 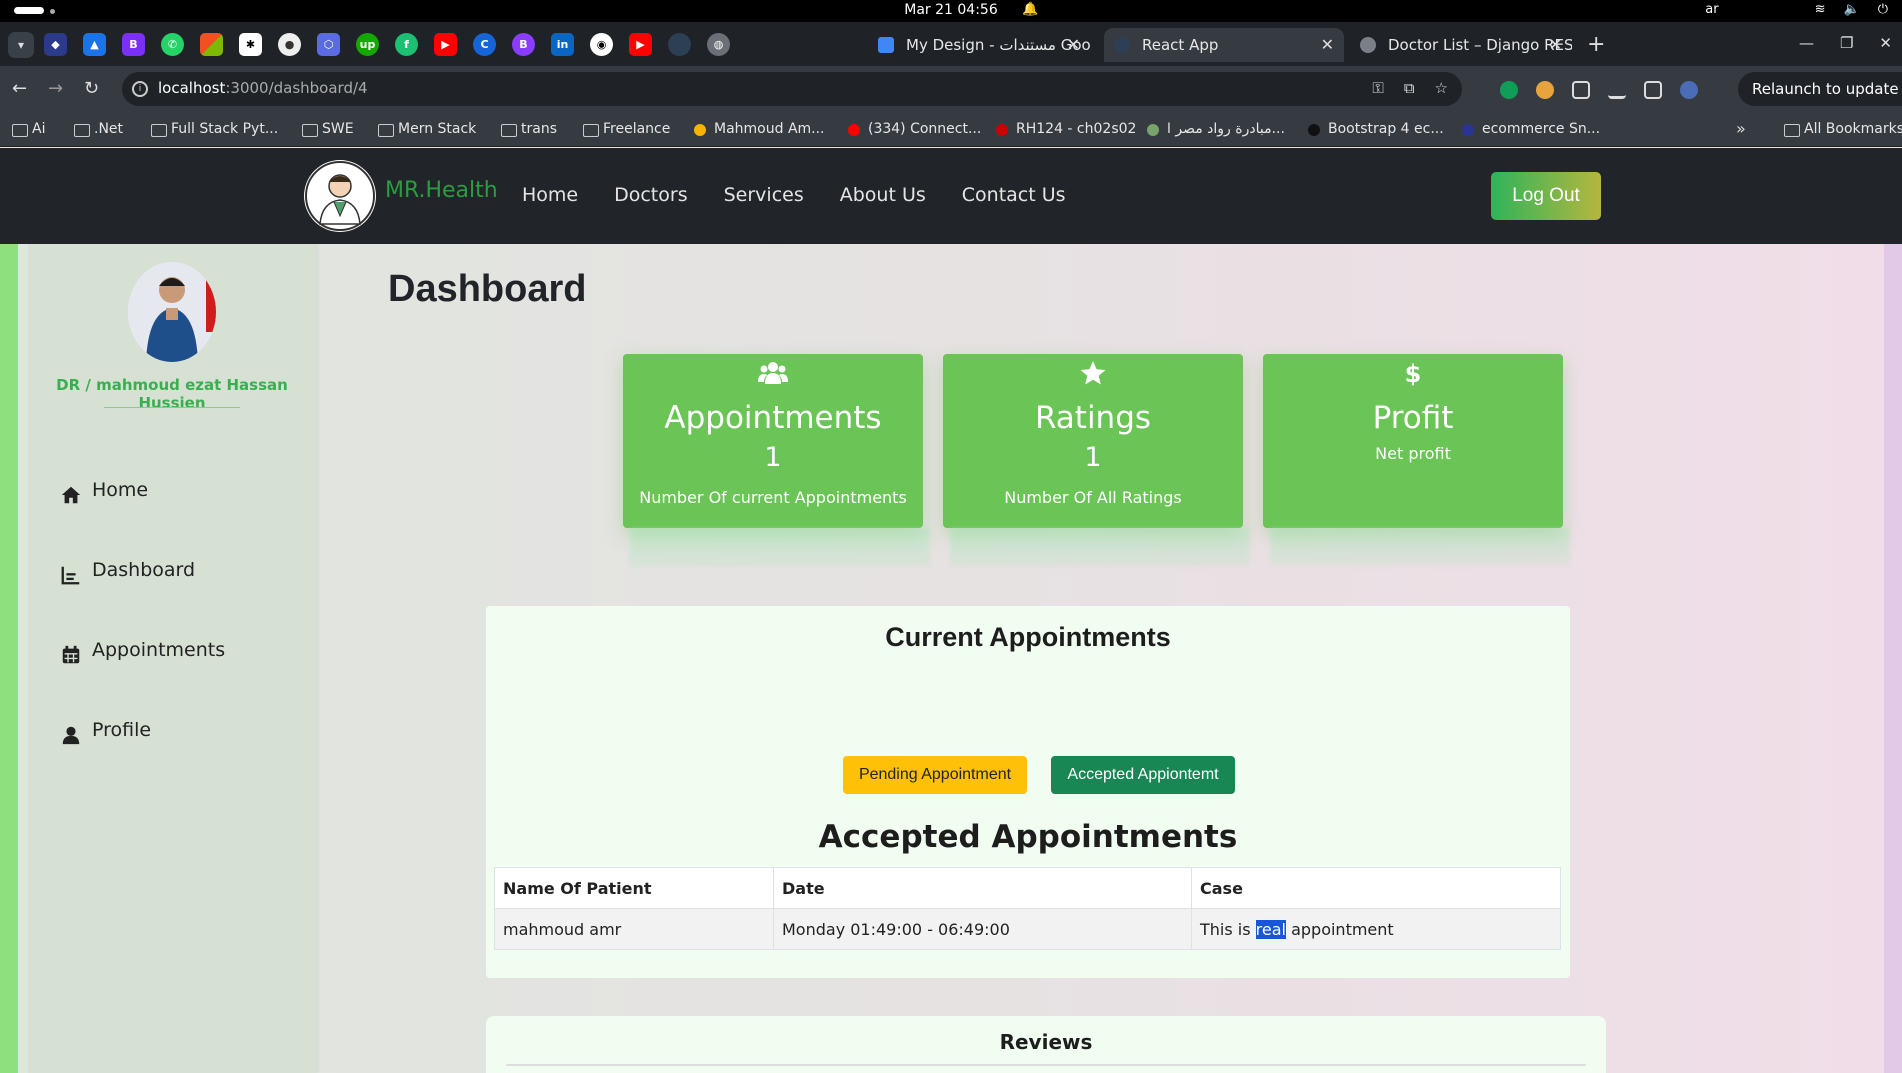 I want to click on key-icon: ⚿, so click(x=1377, y=88).